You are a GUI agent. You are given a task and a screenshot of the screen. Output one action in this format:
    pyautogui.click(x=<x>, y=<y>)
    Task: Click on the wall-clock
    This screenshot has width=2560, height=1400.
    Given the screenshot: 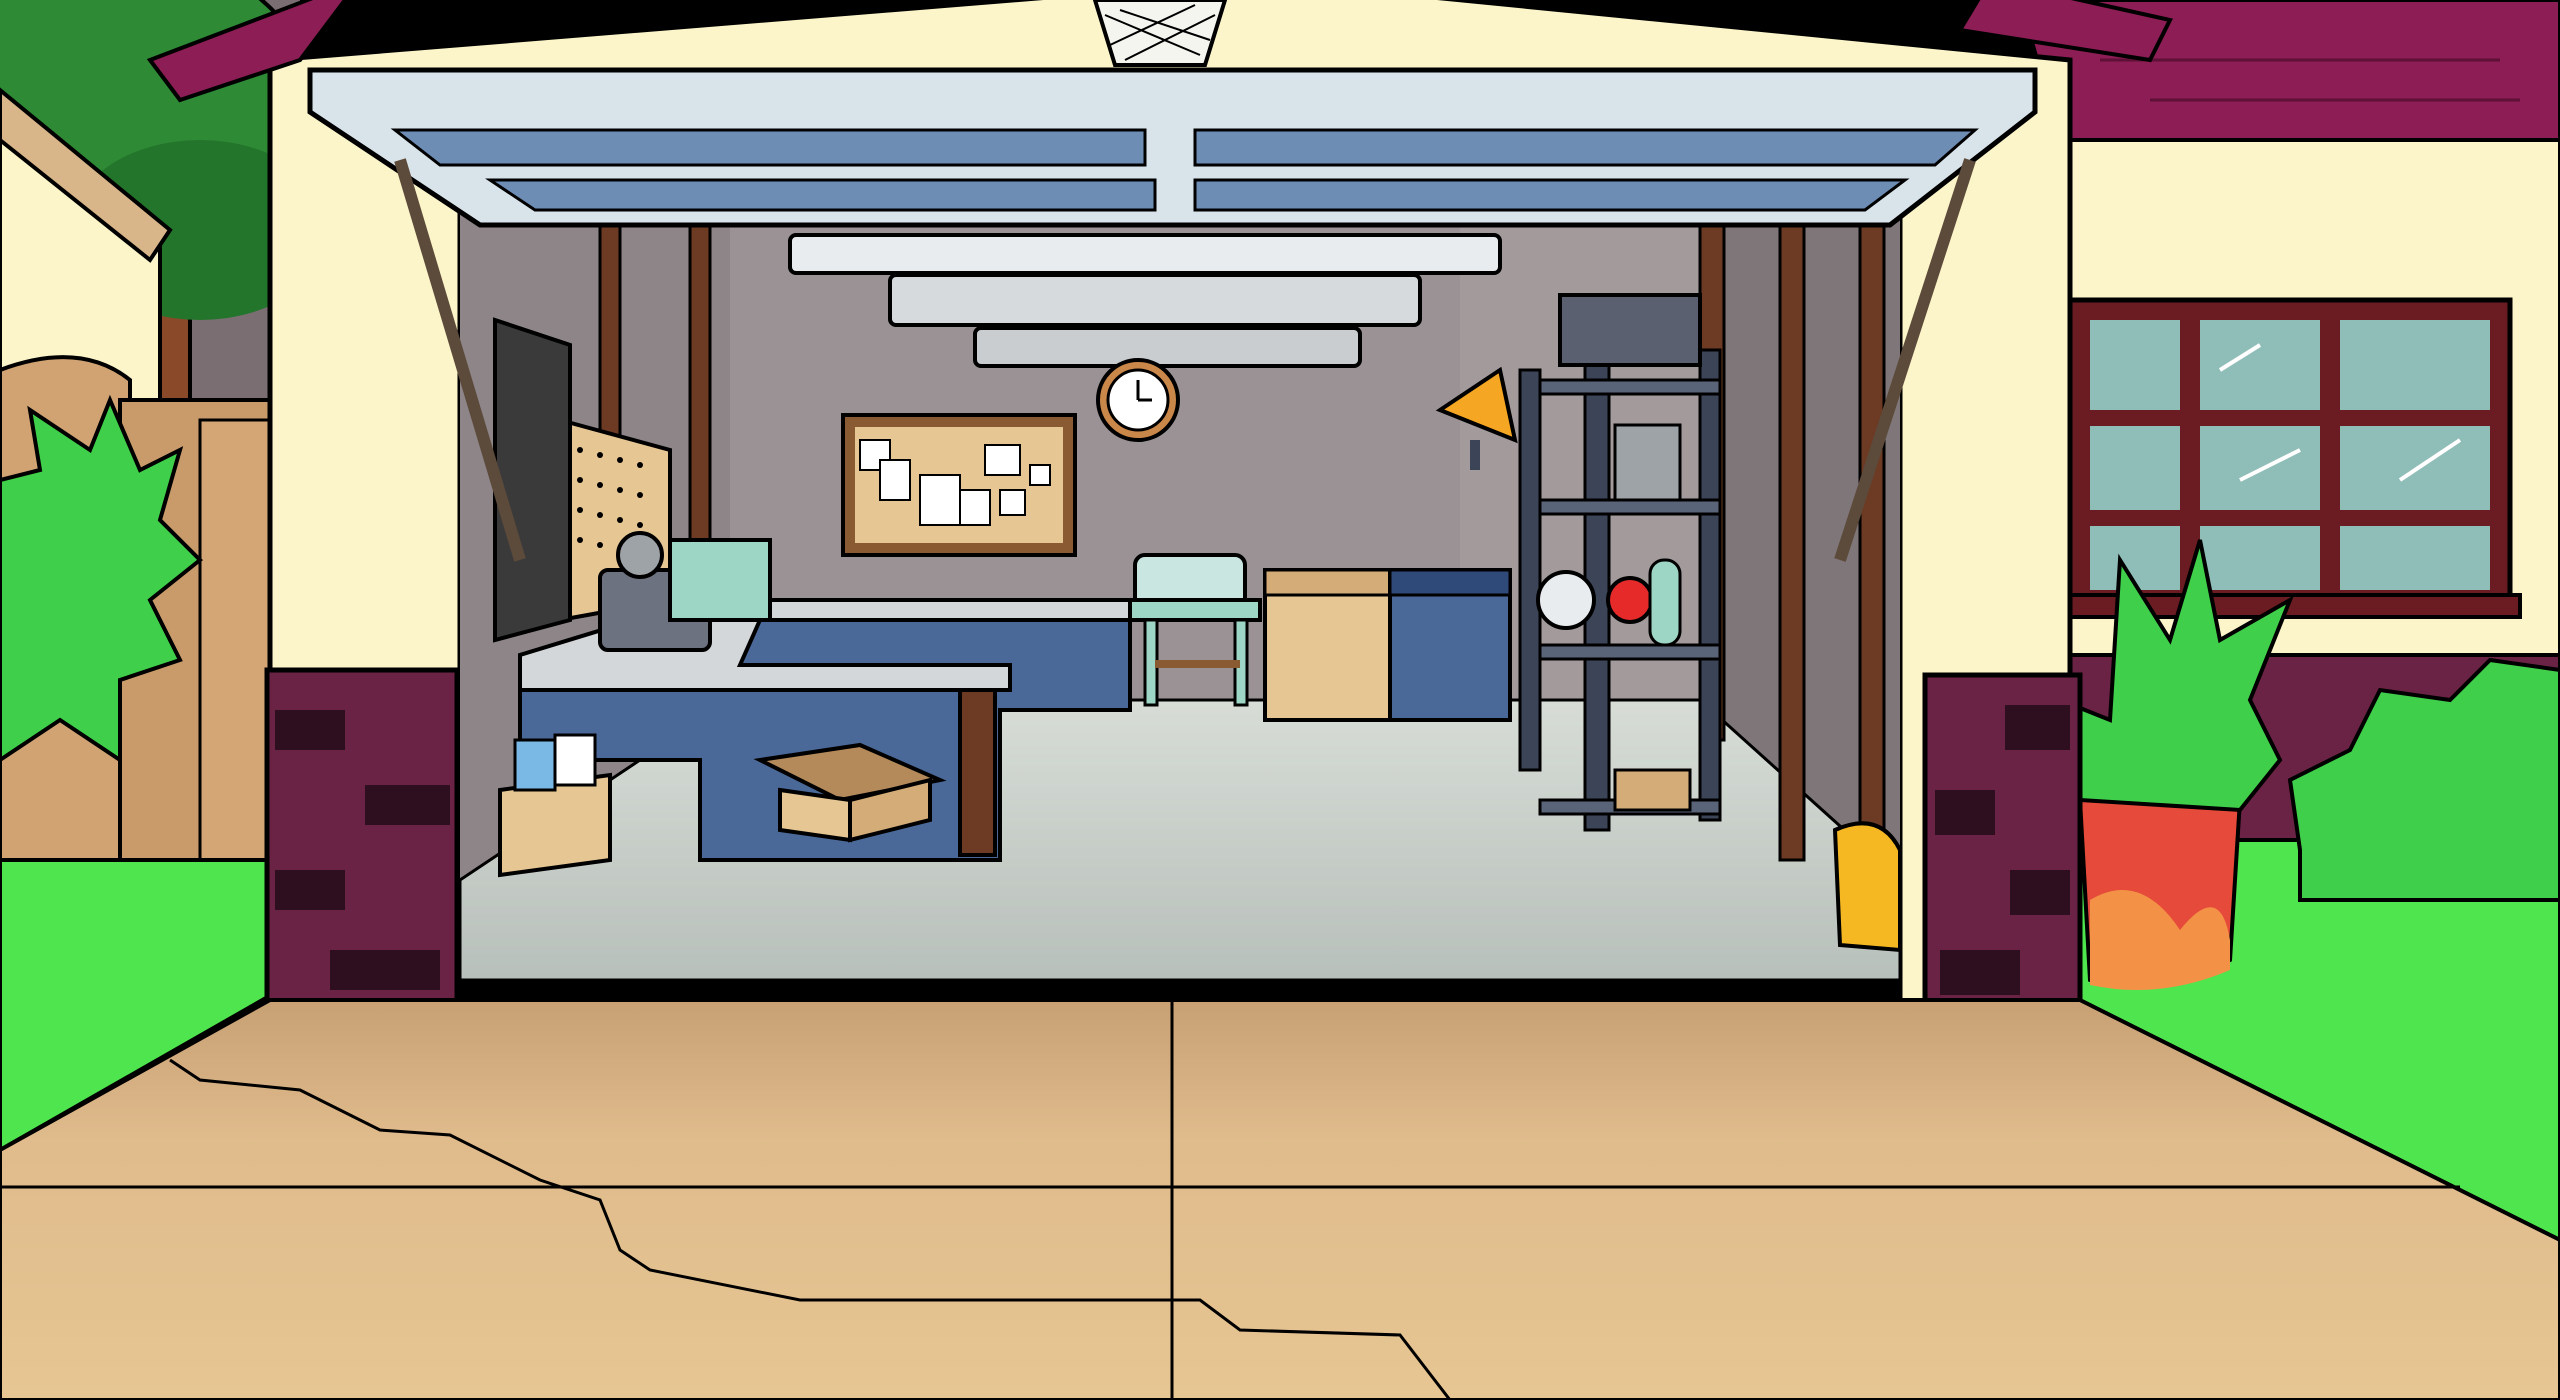 What is the action you would take?
    pyautogui.click(x=1138, y=400)
    